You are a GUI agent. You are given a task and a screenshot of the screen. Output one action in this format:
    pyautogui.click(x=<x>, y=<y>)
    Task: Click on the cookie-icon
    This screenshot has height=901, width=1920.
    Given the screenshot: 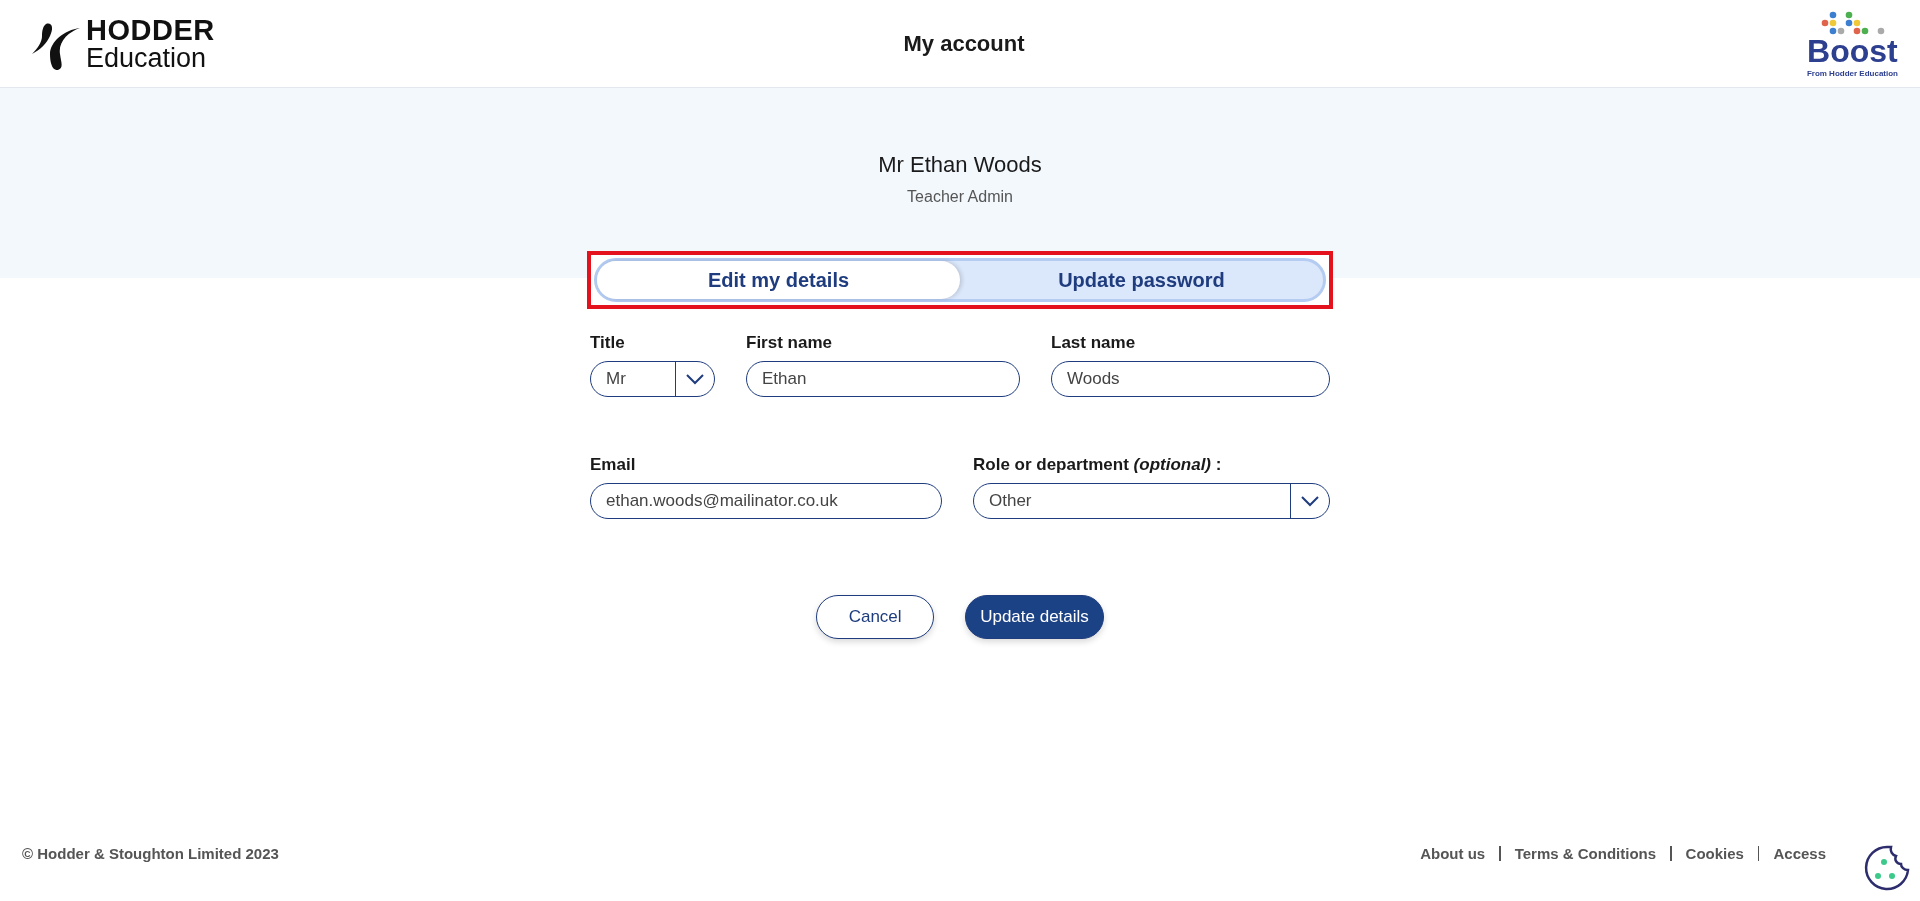 What is the action you would take?
    pyautogui.click(x=1887, y=868)
    